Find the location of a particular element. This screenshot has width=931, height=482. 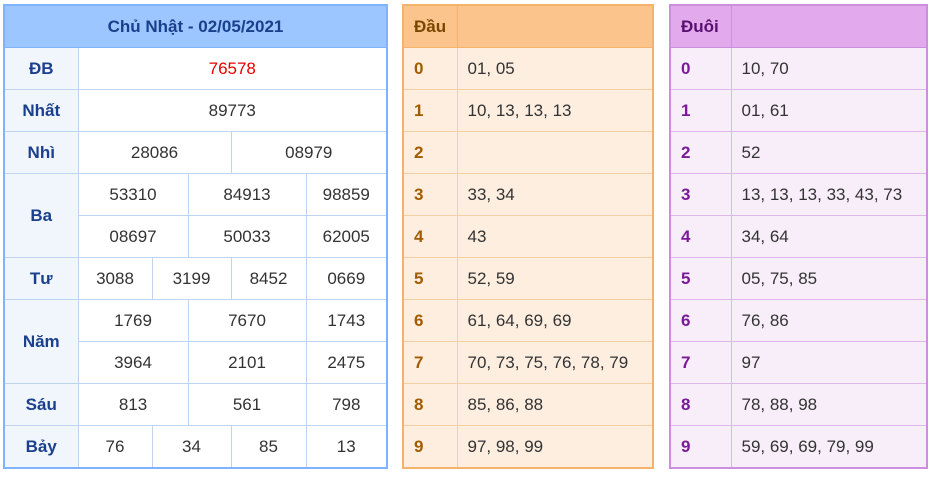

duoi-value: 13, 13, 13, 33, 43, 73 is located at coordinates (829, 194).